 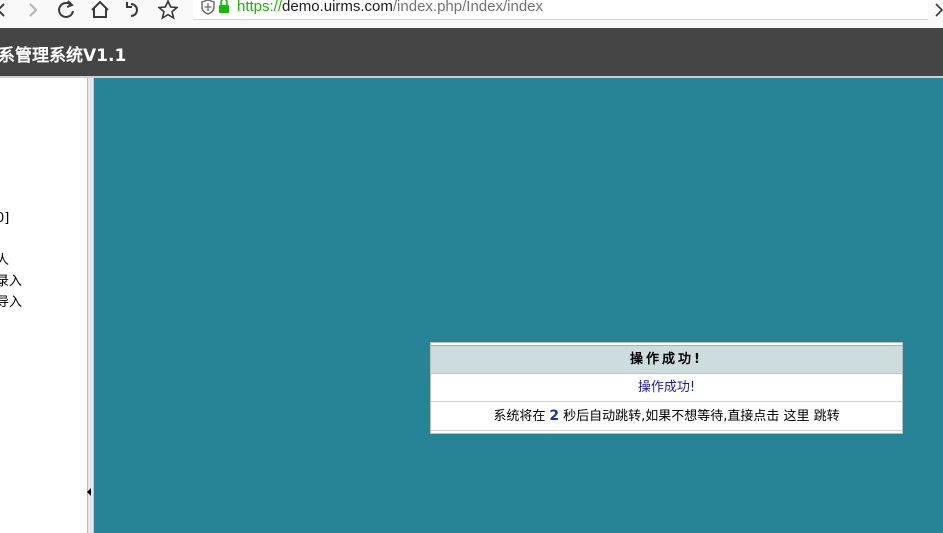 What do you see at coordinates (11, 281) in the screenshot?
I see `sidebar-item: 录入` at bounding box center [11, 281].